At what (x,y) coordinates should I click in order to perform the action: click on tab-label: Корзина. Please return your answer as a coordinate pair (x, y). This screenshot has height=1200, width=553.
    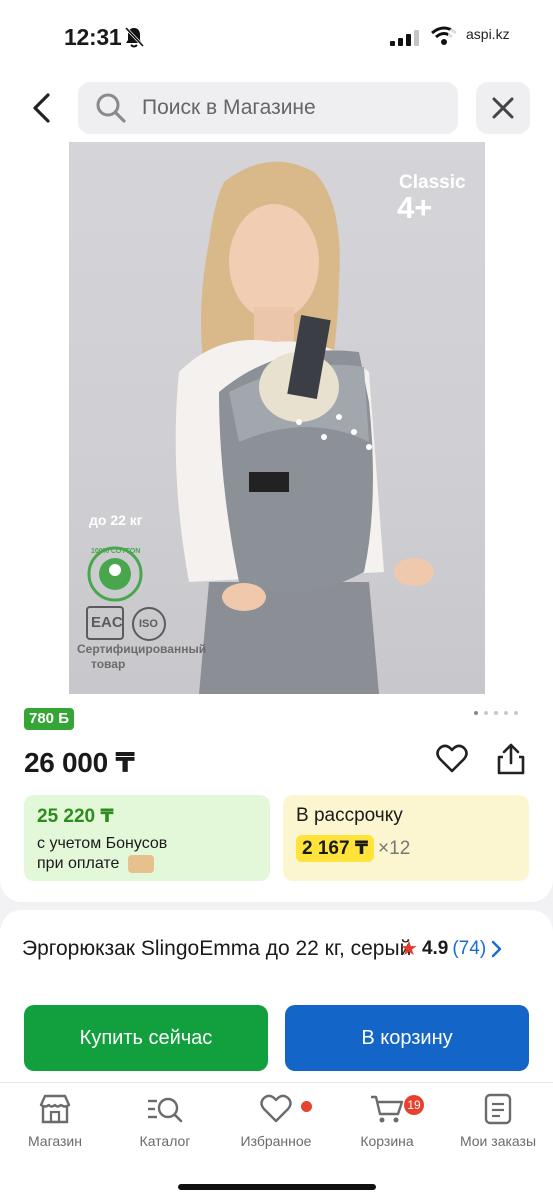
    Looking at the image, I should click on (387, 1141).